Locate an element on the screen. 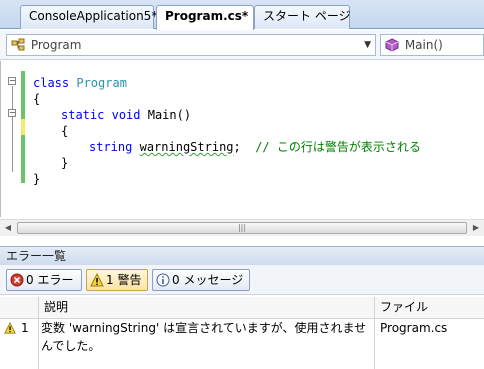  keyword-void: void is located at coordinates (126, 115).